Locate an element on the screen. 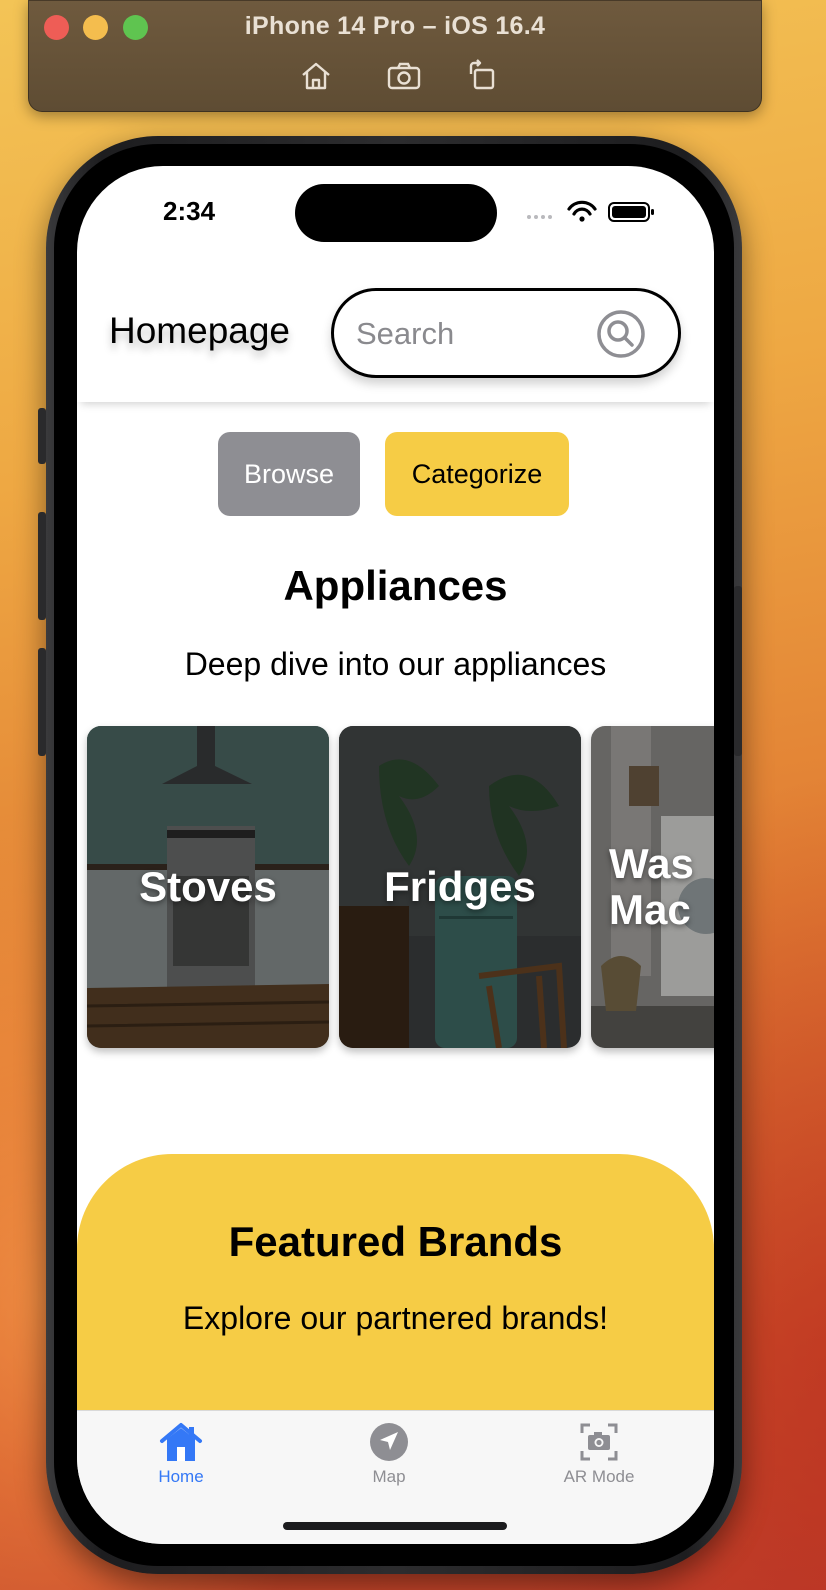 The width and height of the screenshot is (826, 1590). appliances-title: Appliances is located at coordinates (395, 585).